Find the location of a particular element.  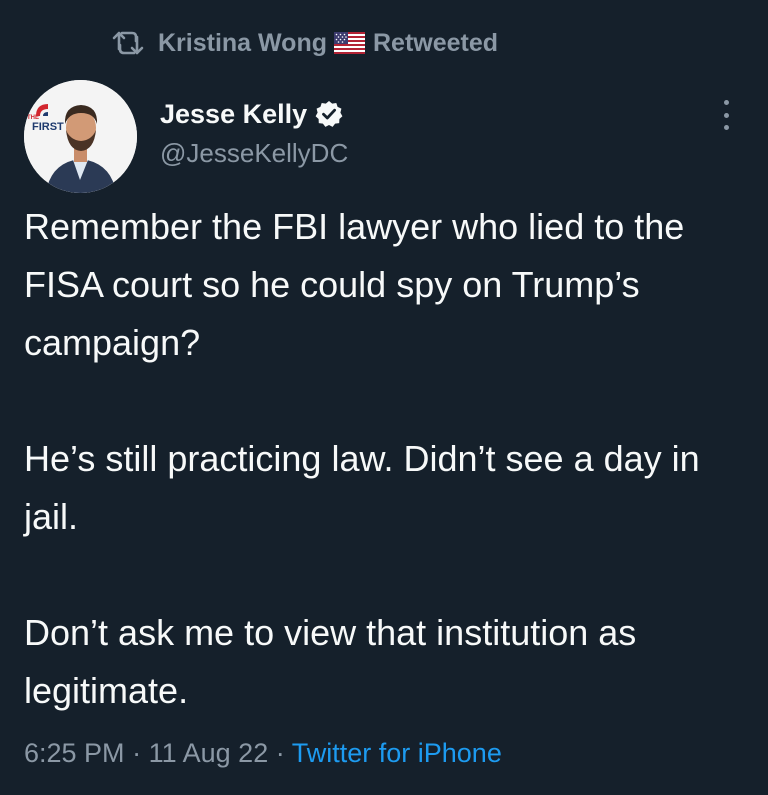

tweet-source-link: Twitter for iPhone is located at coordinates (397, 753).